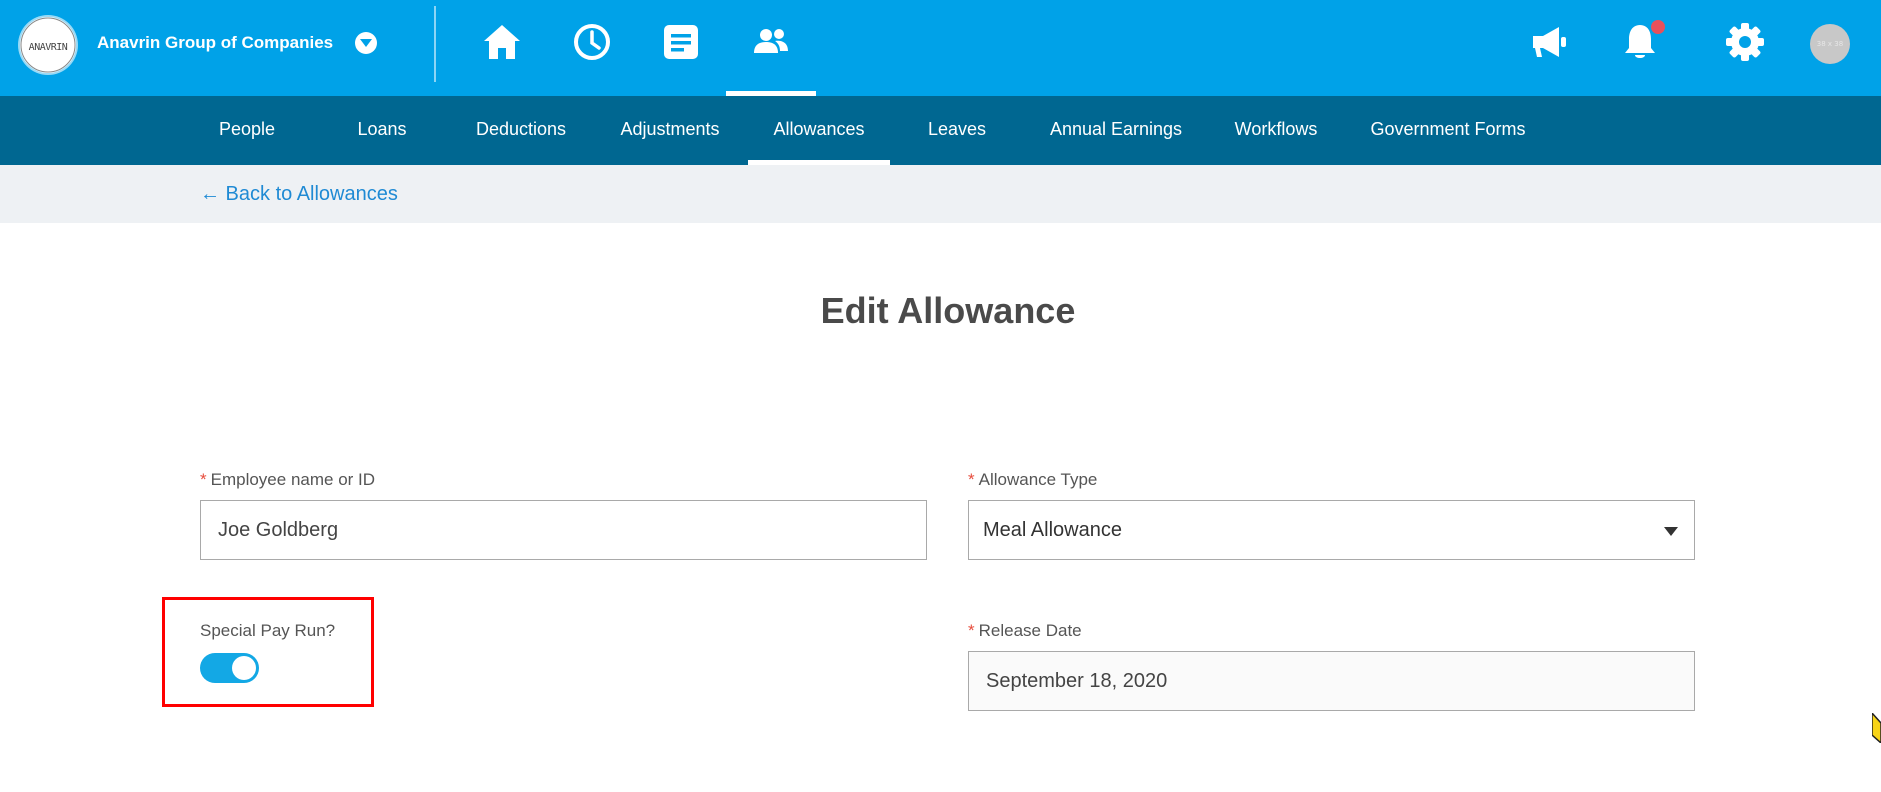  Describe the element at coordinates (1331, 530) in the screenshot. I see `allowance-type-select: Meal Allowance` at that location.